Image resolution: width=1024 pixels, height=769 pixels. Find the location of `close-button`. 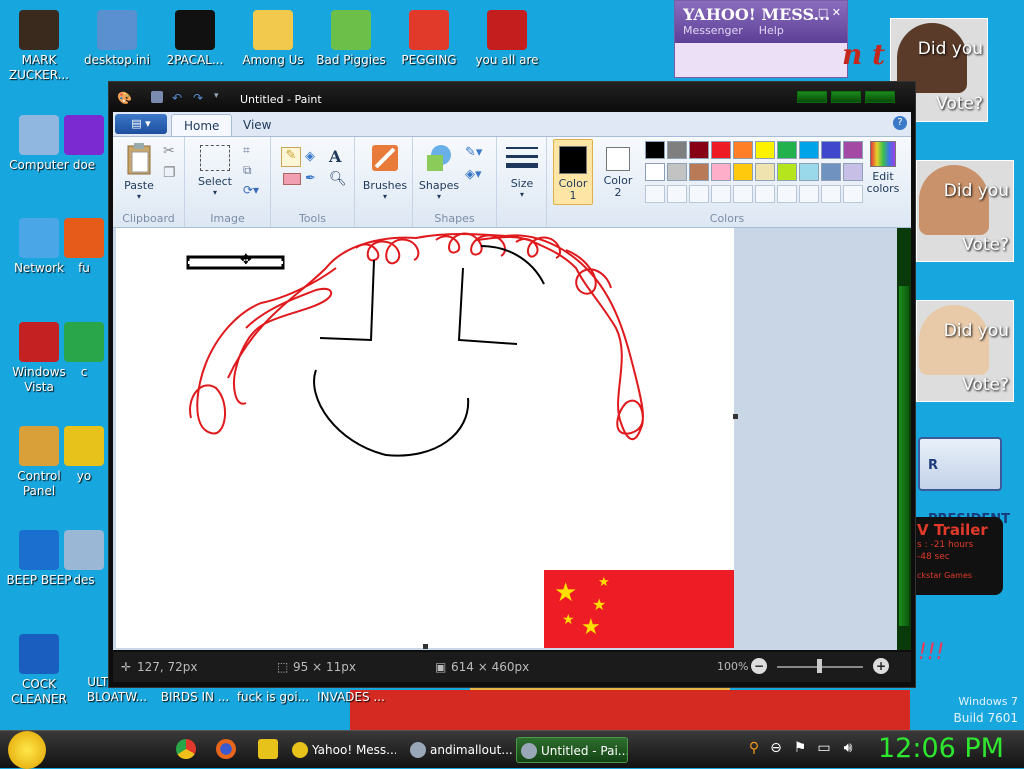

close-button is located at coordinates (880, 97).